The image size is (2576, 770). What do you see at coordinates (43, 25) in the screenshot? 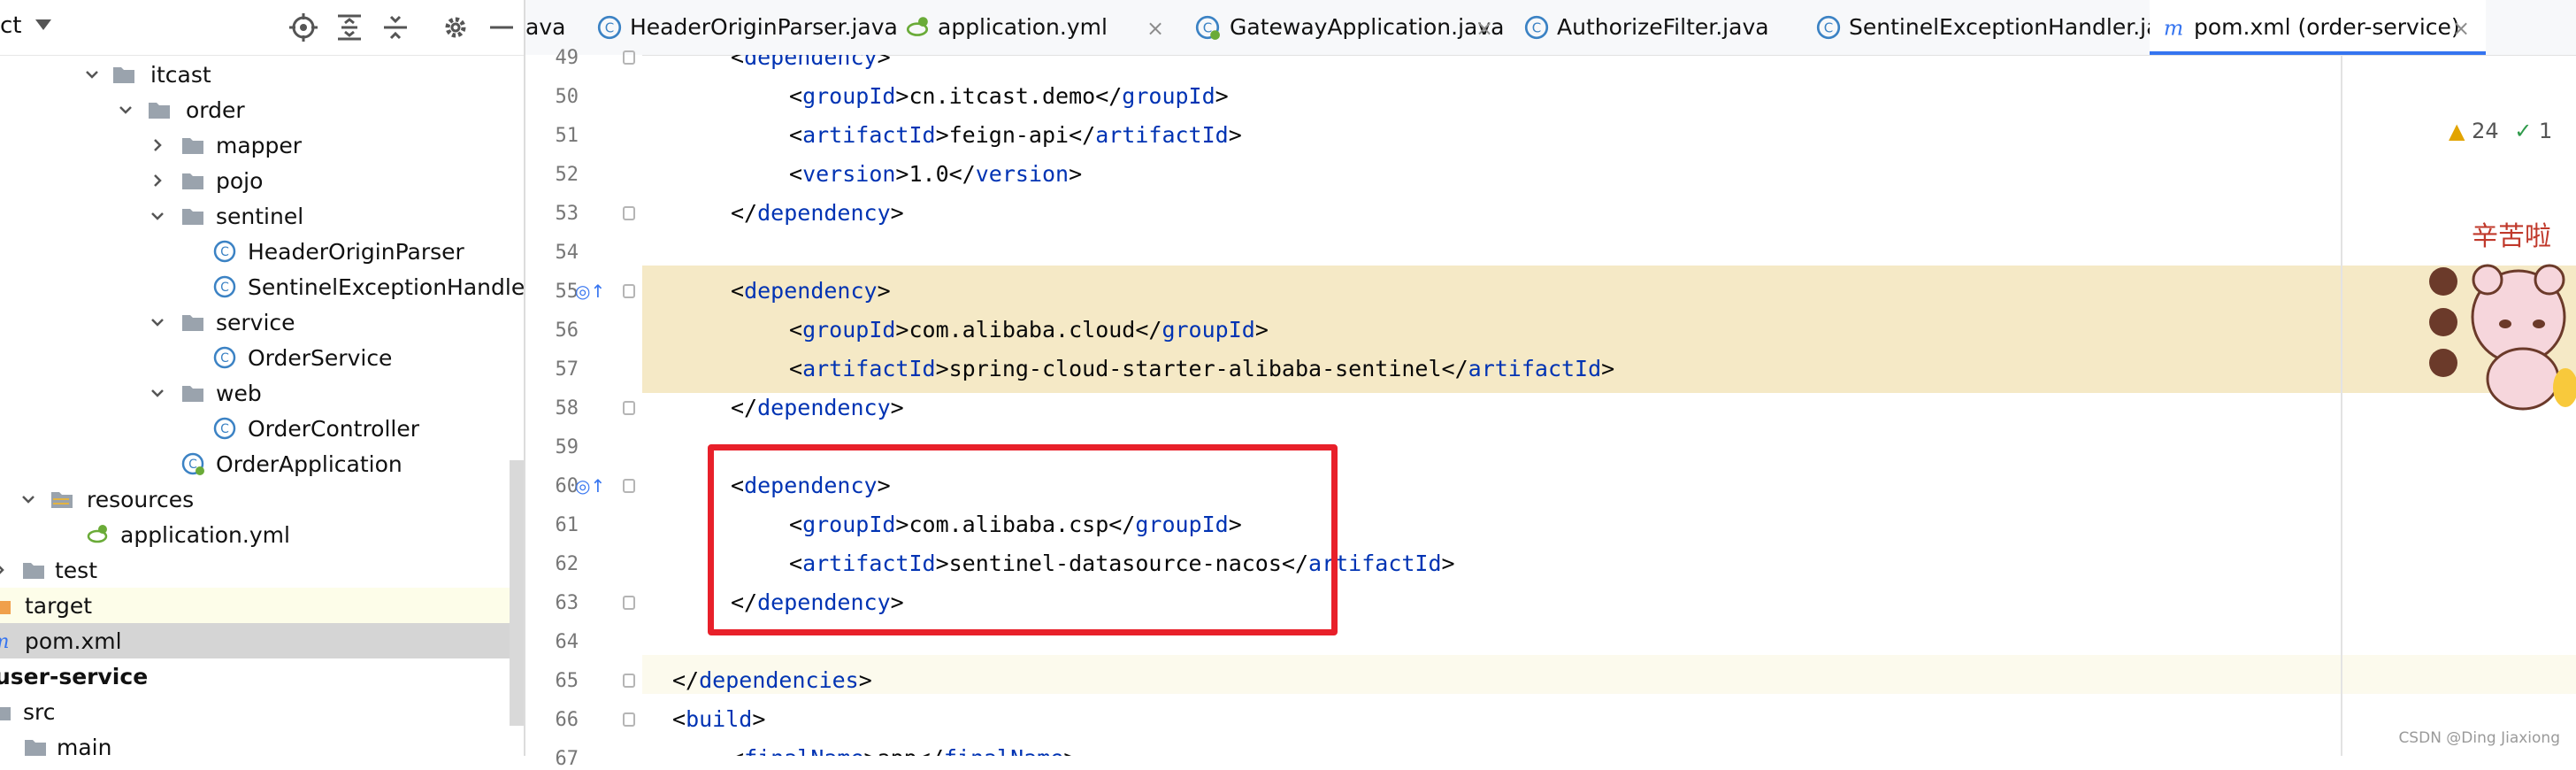
I see `dropdown-arrow-icon` at bounding box center [43, 25].